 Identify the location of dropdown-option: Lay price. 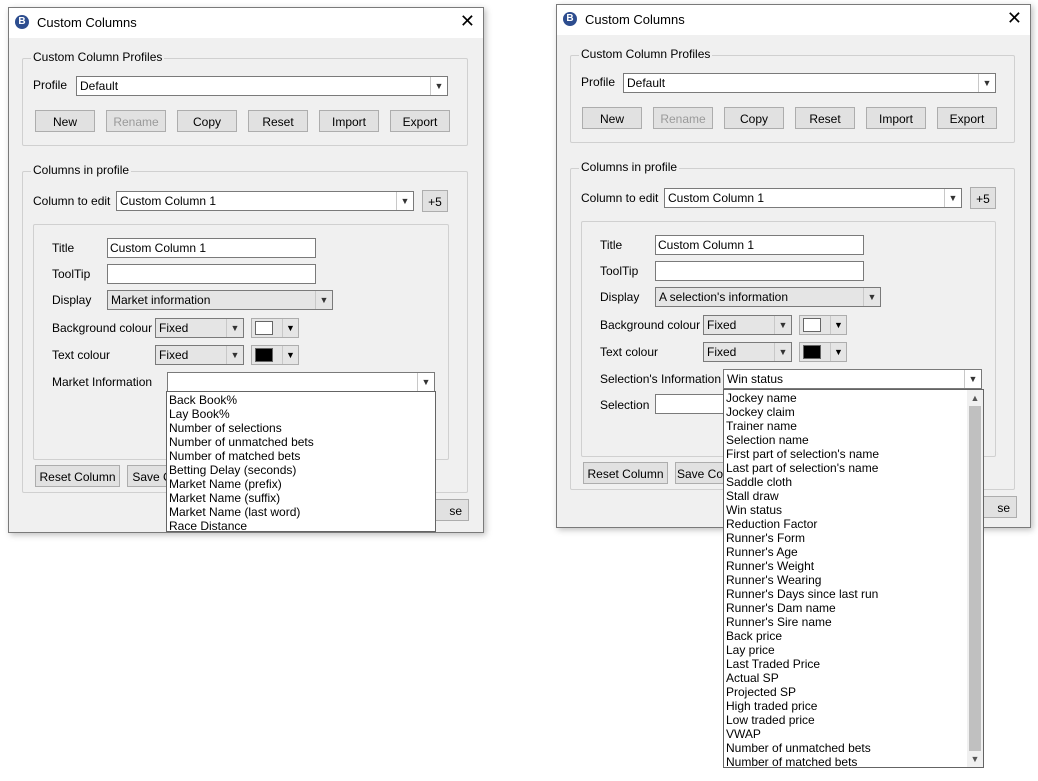
(845, 650).